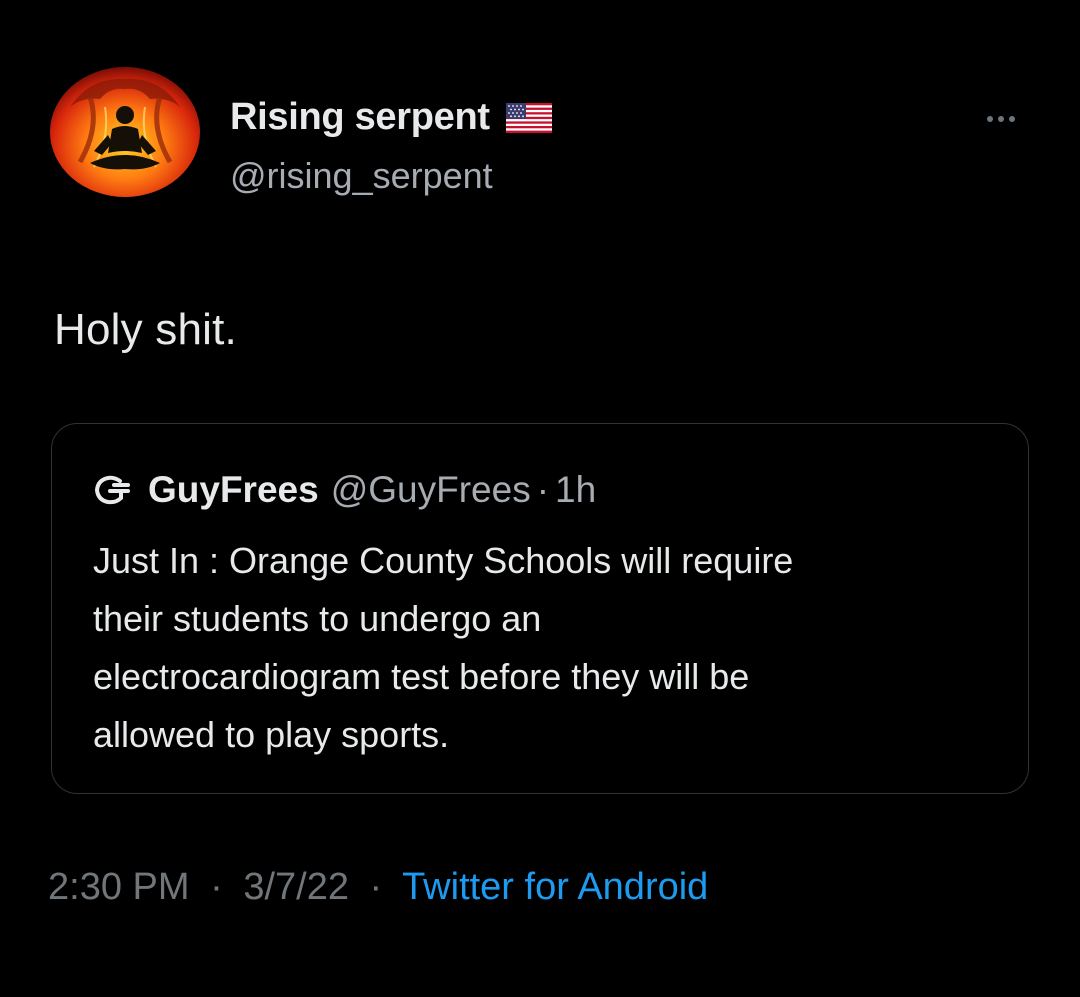 The height and width of the screenshot is (997, 1080). I want to click on author-name-row: Rising serpent, so click(391, 117).